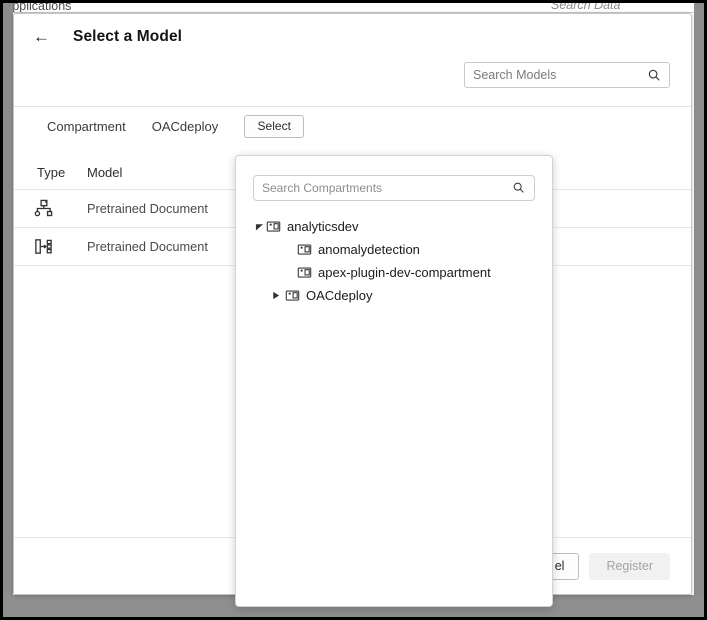 This screenshot has height=620, width=707. Describe the element at coordinates (128, 36) in the screenshot. I see `page-title: Select a Model` at that location.